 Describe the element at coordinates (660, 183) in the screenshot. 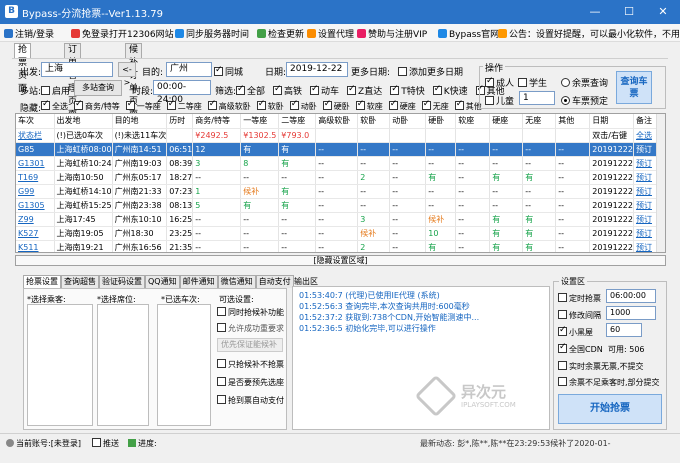

I see `table-scrollbar` at that location.